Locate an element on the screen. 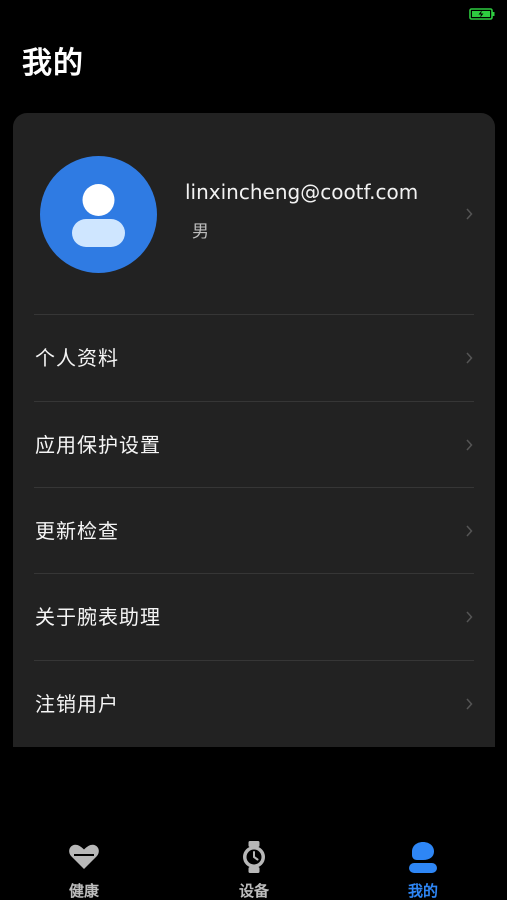  tab-device: 设备 is located at coordinates (254, 865).